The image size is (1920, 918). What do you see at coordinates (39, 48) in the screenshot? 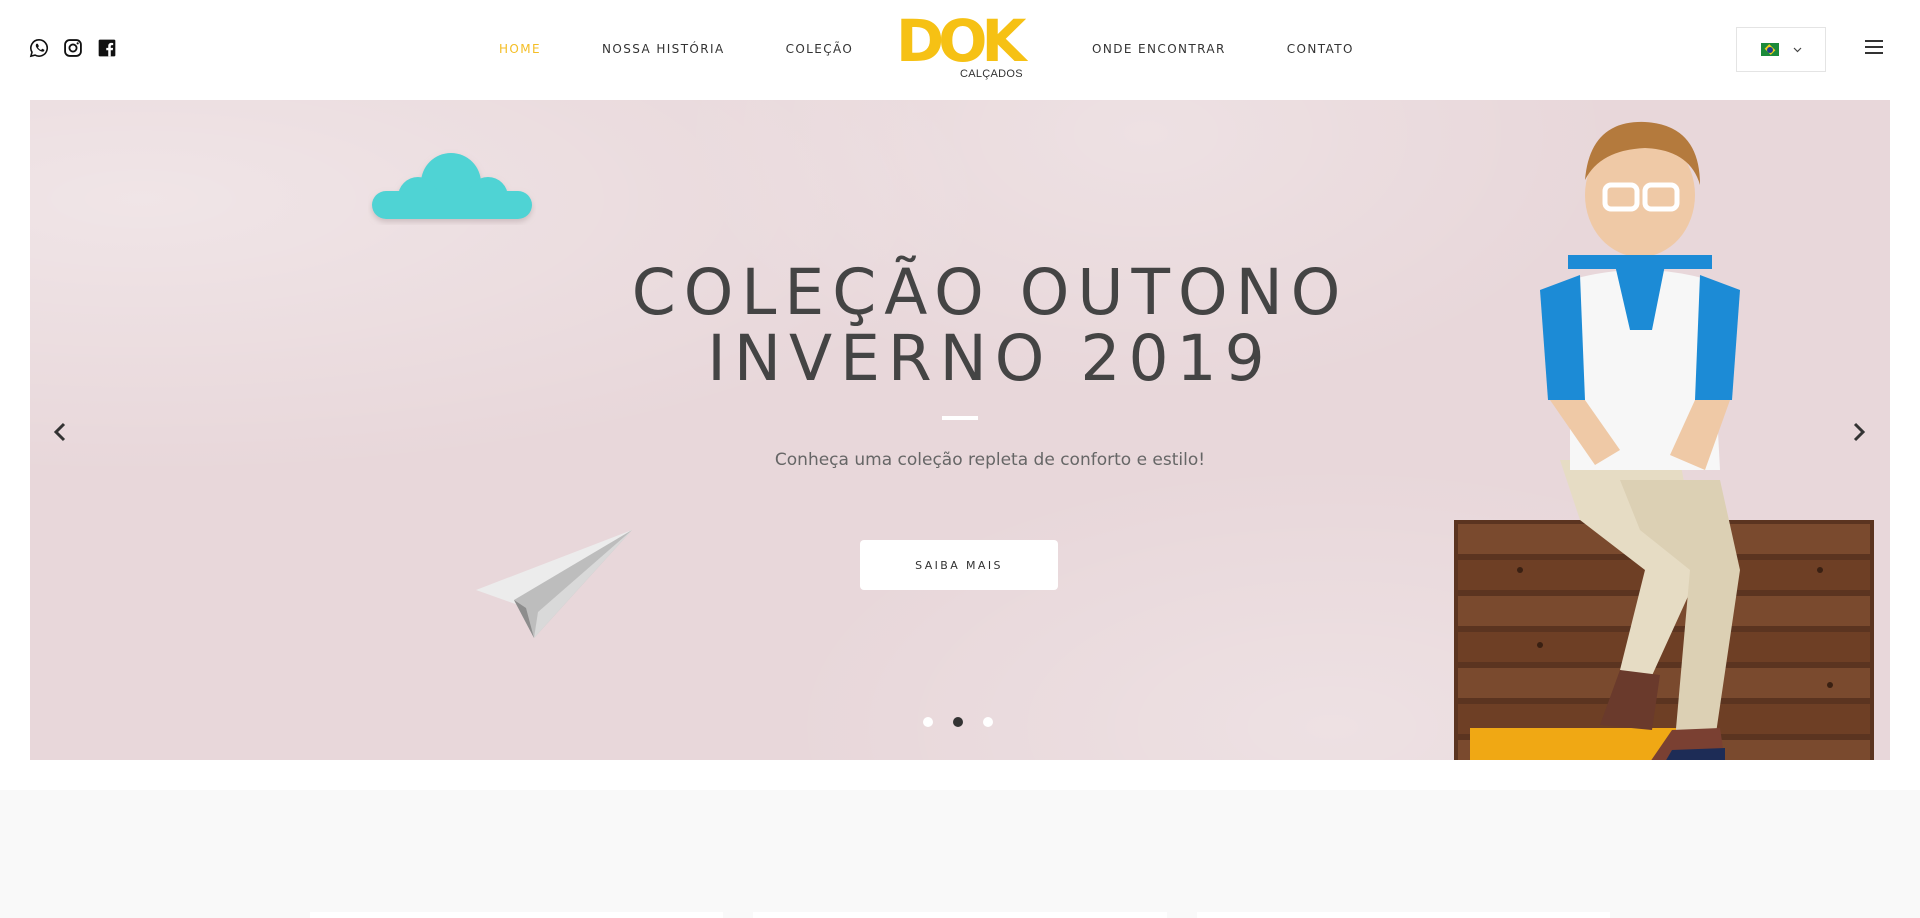
I see `whatsapp-icon` at bounding box center [39, 48].